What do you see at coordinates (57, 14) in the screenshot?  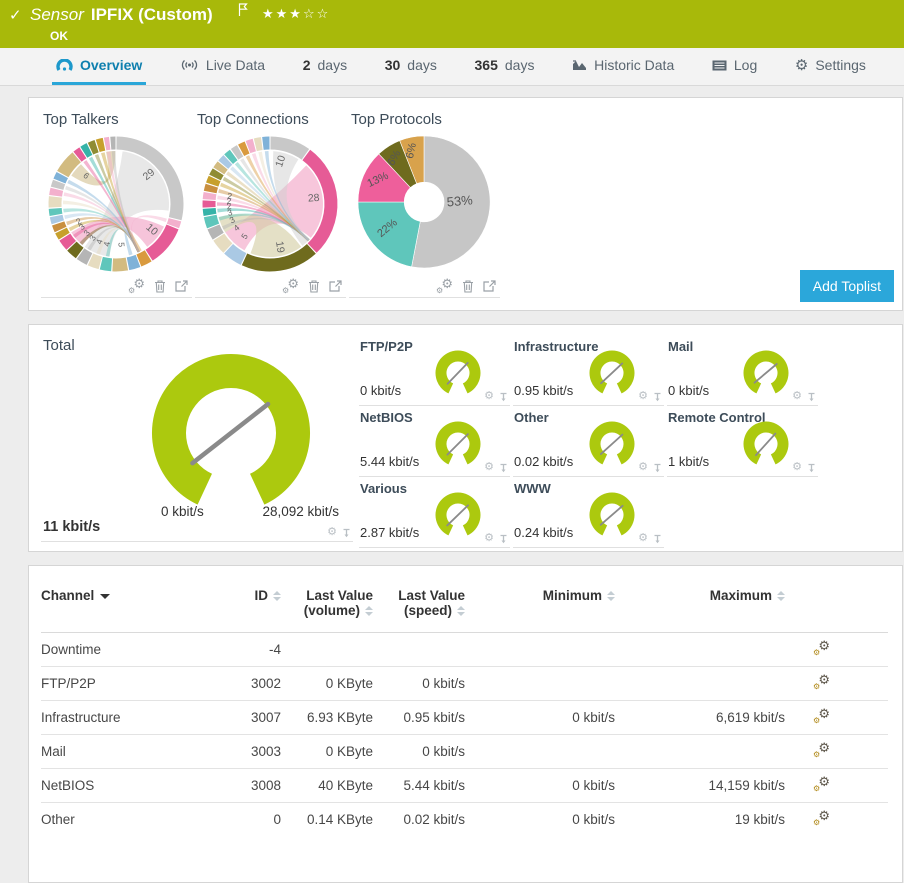 I see `sensor-type-label: Sensor` at bounding box center [57, 14].